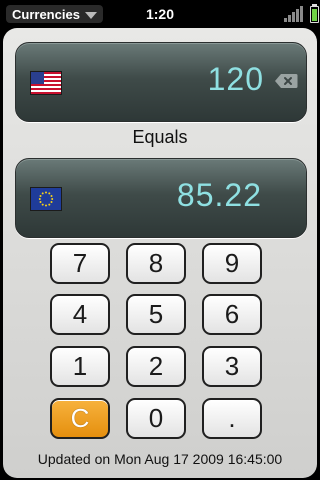 The height and width of the screenshot is (480, 320). What do you see at coordinates (80, 263) in the screenshot?
I see `key-7: 7` at bounding box center [80, 263].